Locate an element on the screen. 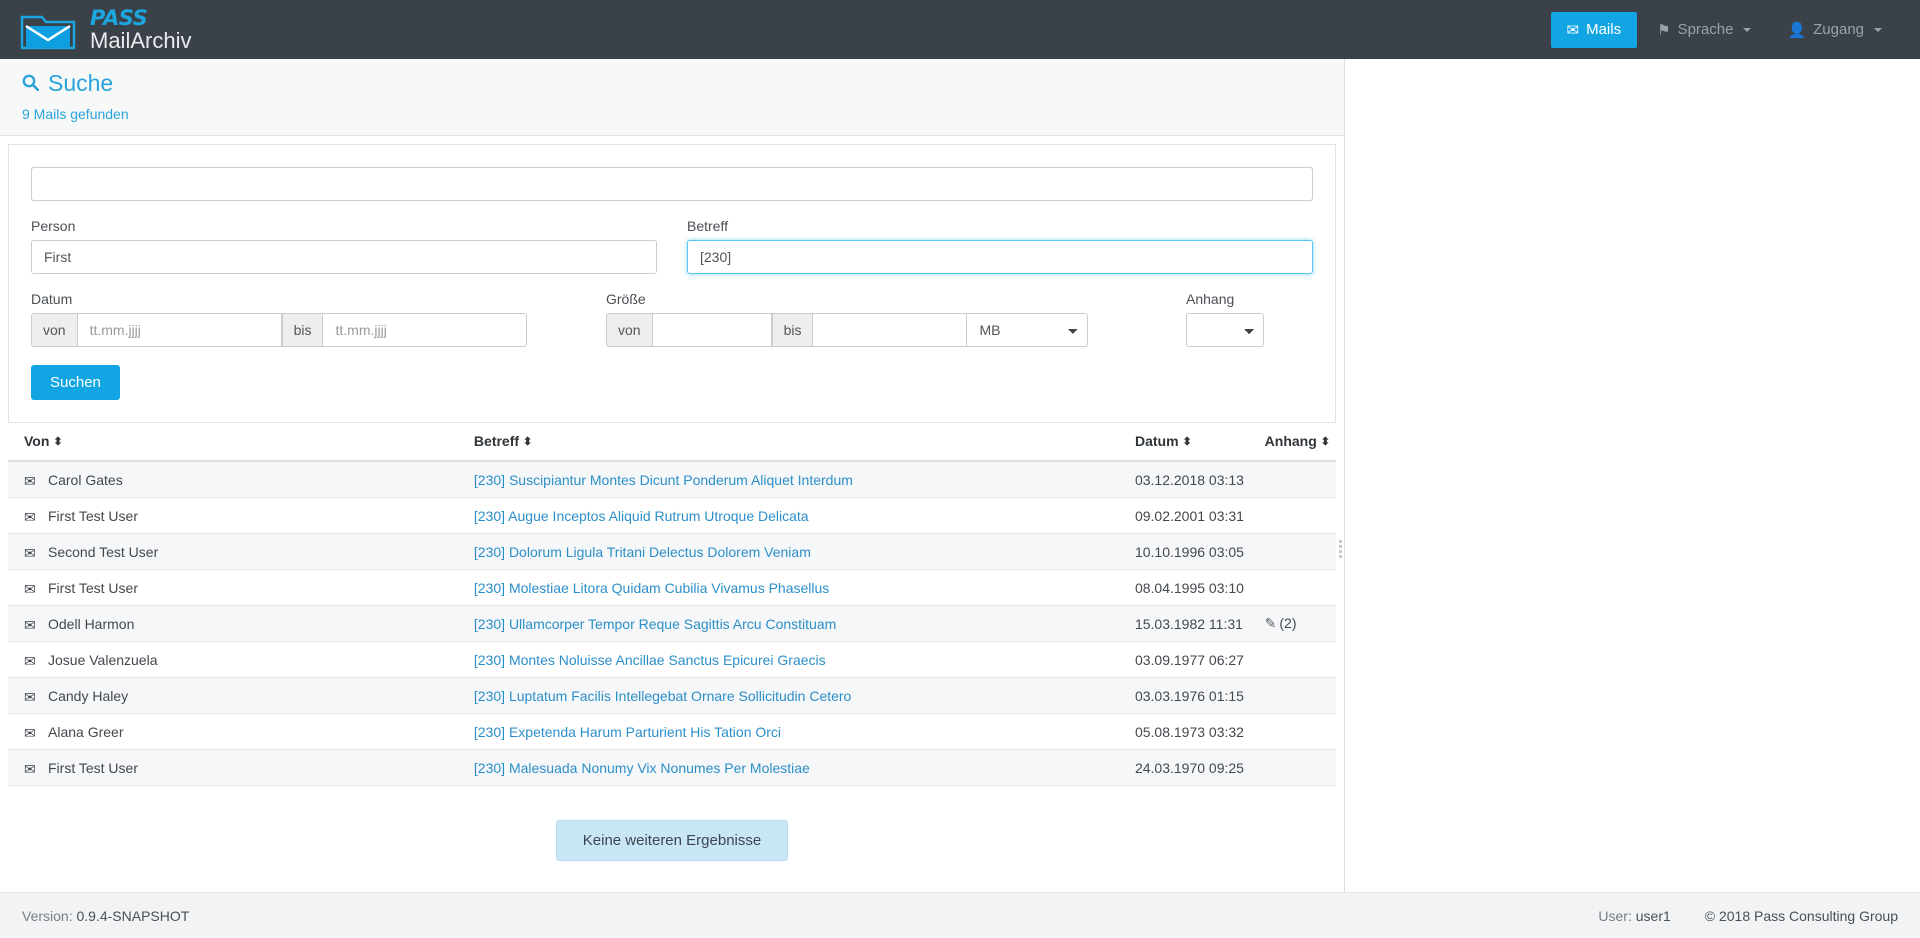 The width and height of the screenshot is (1920, 938). anhang-label: Anhang is located at coordinates (1210, 299).